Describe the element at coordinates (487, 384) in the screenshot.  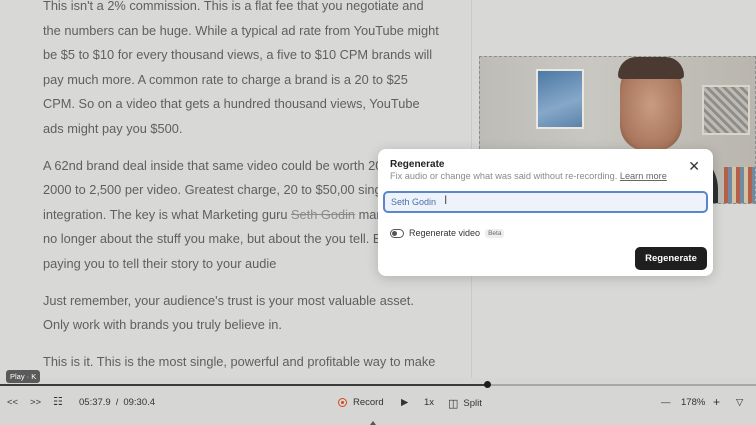
I see `playhead` at that location.